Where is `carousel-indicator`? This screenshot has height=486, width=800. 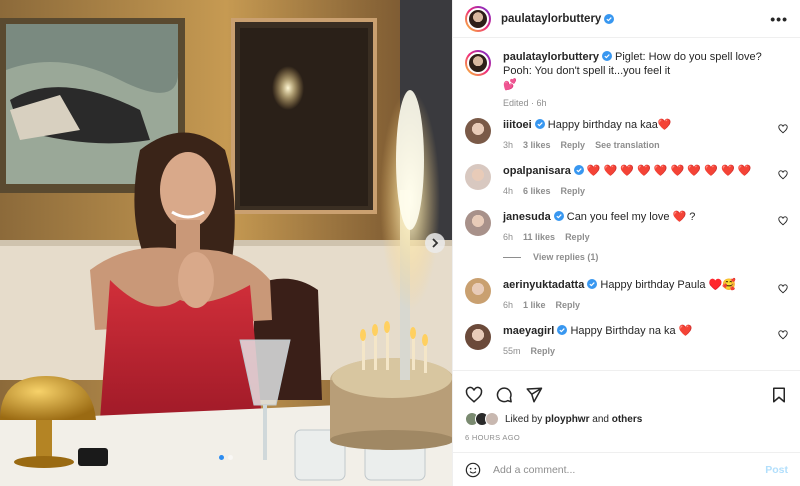
carousel-indicator is located at coordinates (226, 457).